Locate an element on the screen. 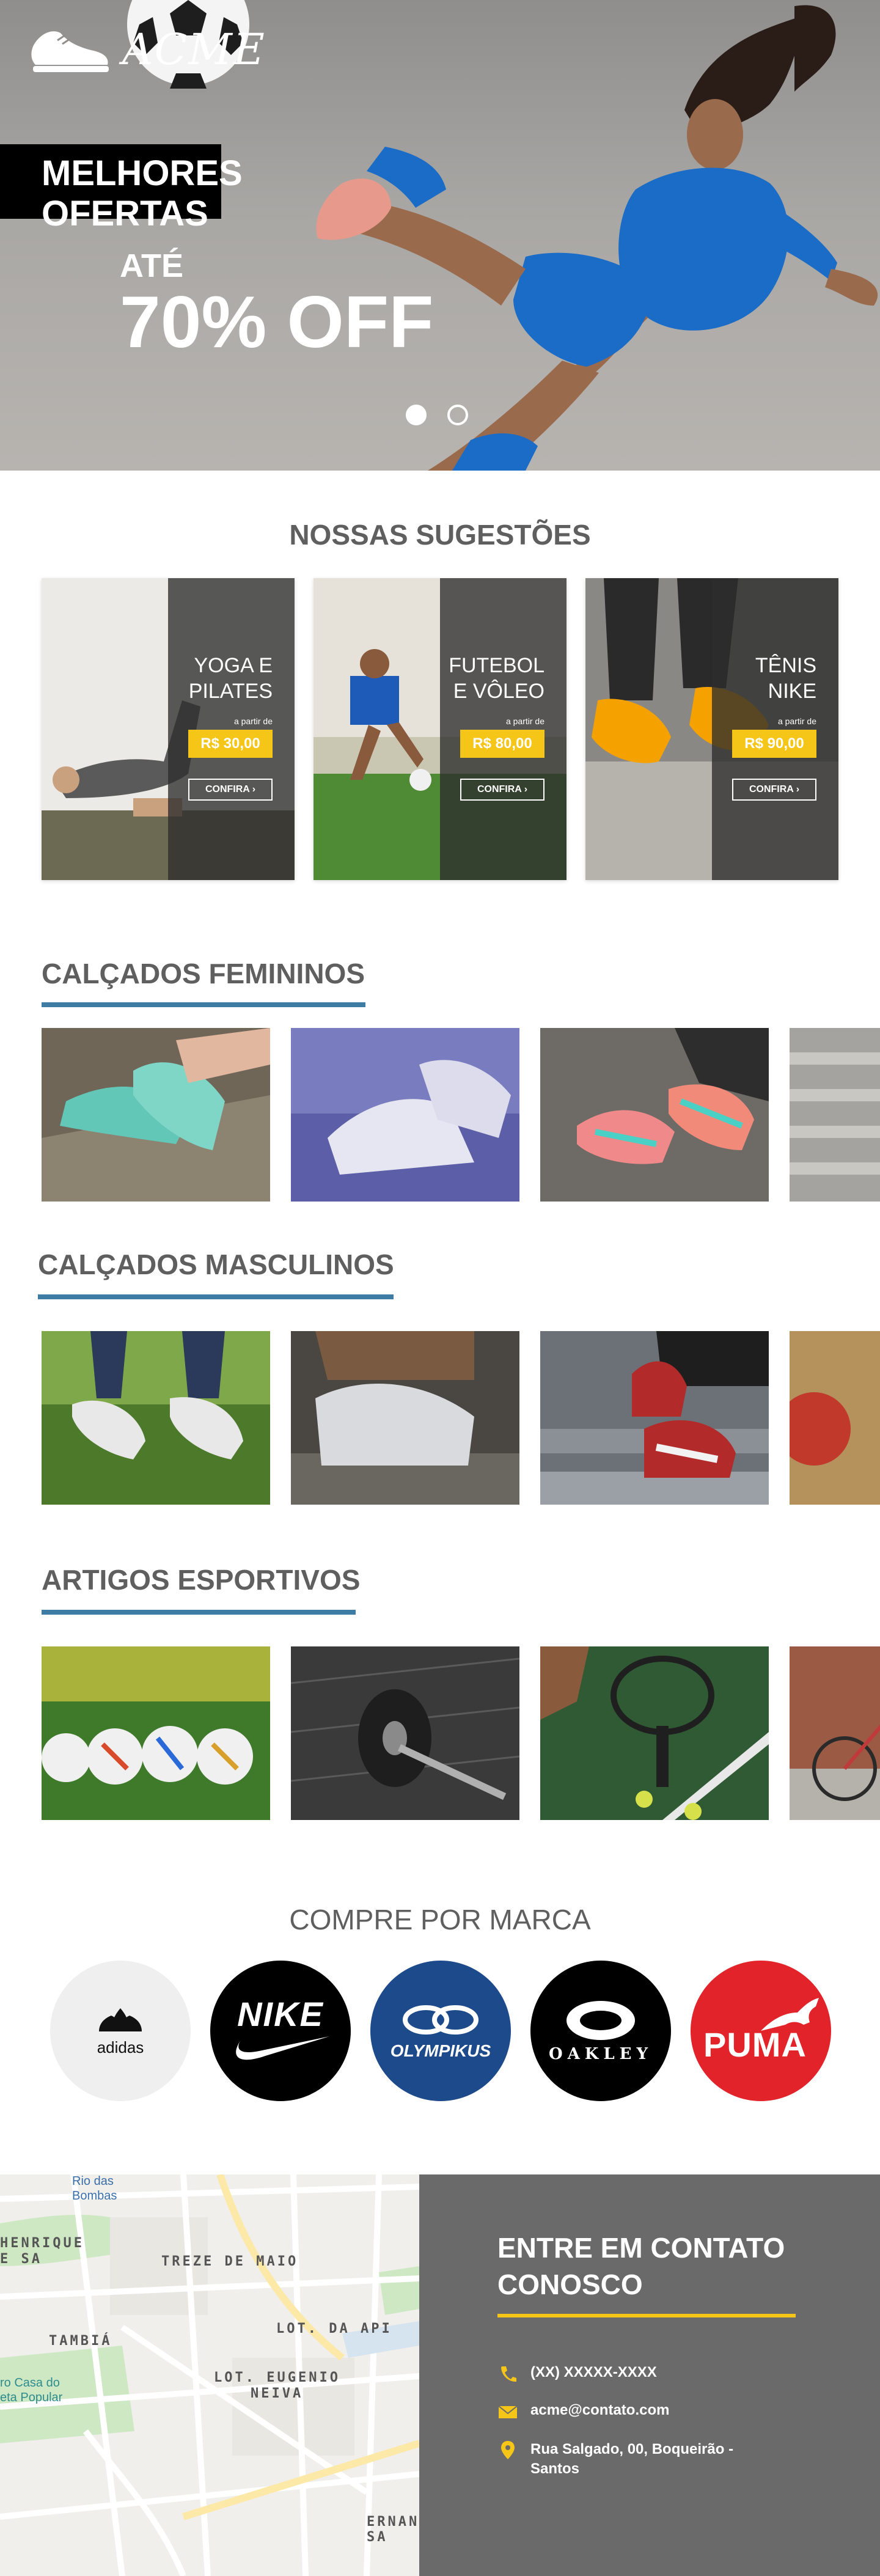  contact-email: acme@contato.com is located at coordinates (583, 2412).